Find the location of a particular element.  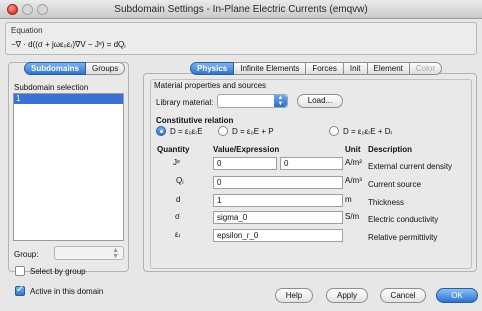

select-by-group-checkbox: Select by group is located at coordinates (50, 271).